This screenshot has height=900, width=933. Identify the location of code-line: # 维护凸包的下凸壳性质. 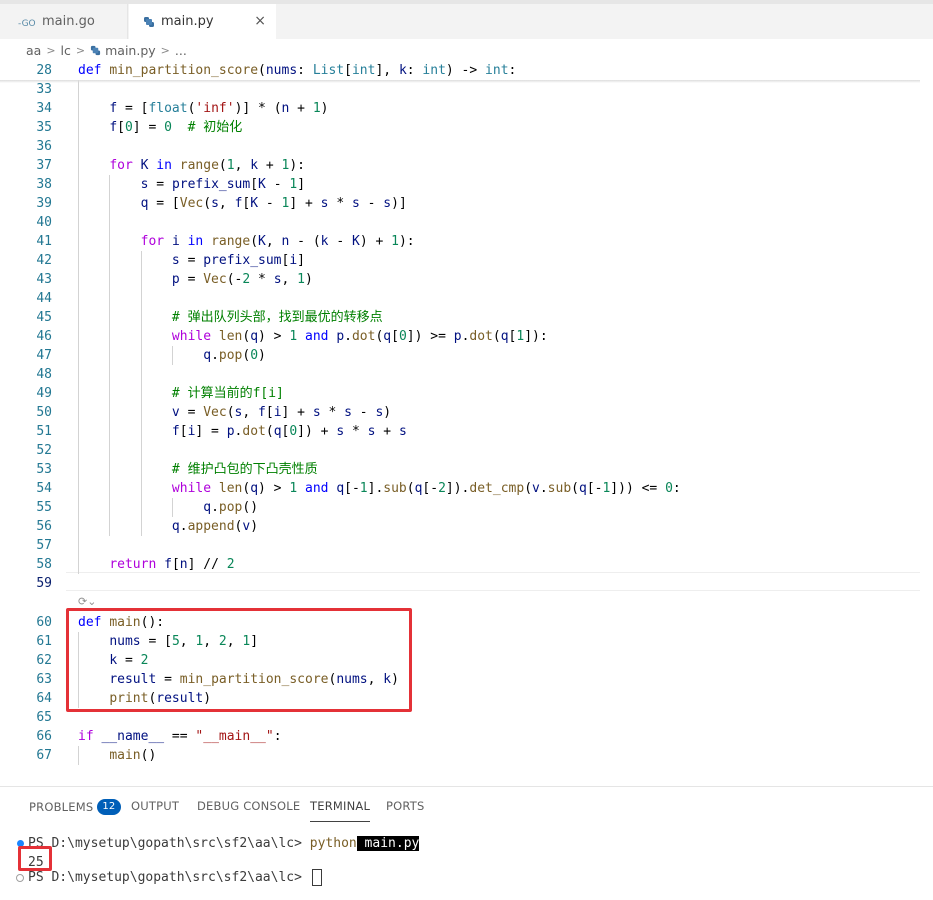
(198, 469).